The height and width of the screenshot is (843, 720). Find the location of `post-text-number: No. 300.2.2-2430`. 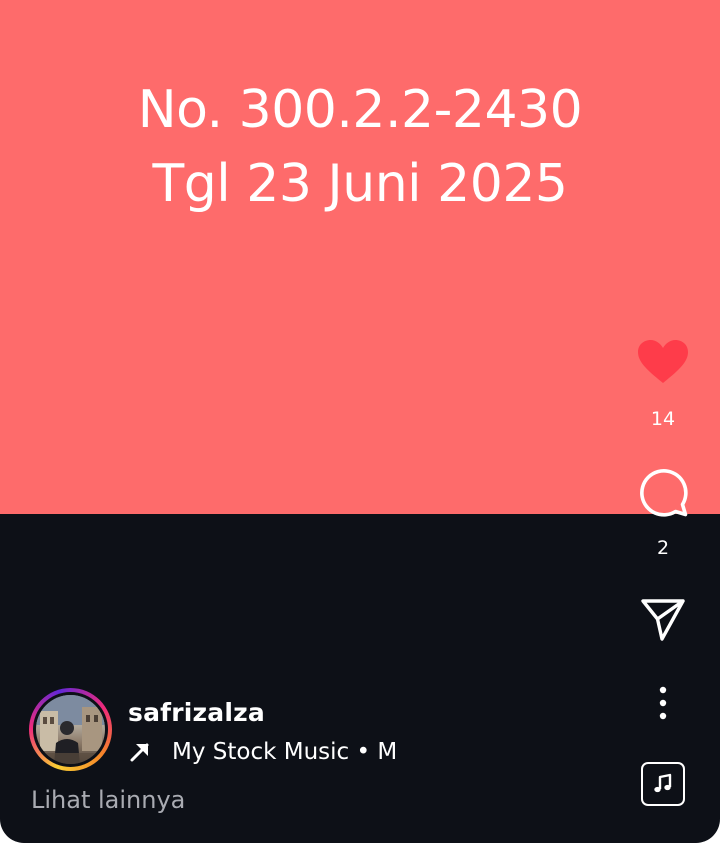

post-text-number: No. 300.2.2-2430 is located at coordinates (360, 110).